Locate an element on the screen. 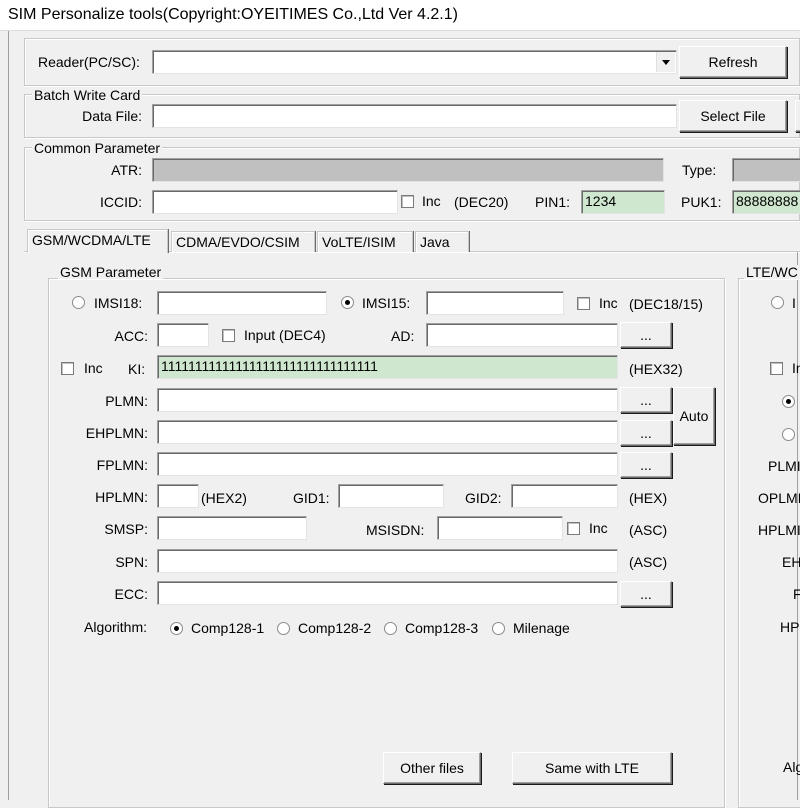  reader-select is located at coordinates (414, 62).